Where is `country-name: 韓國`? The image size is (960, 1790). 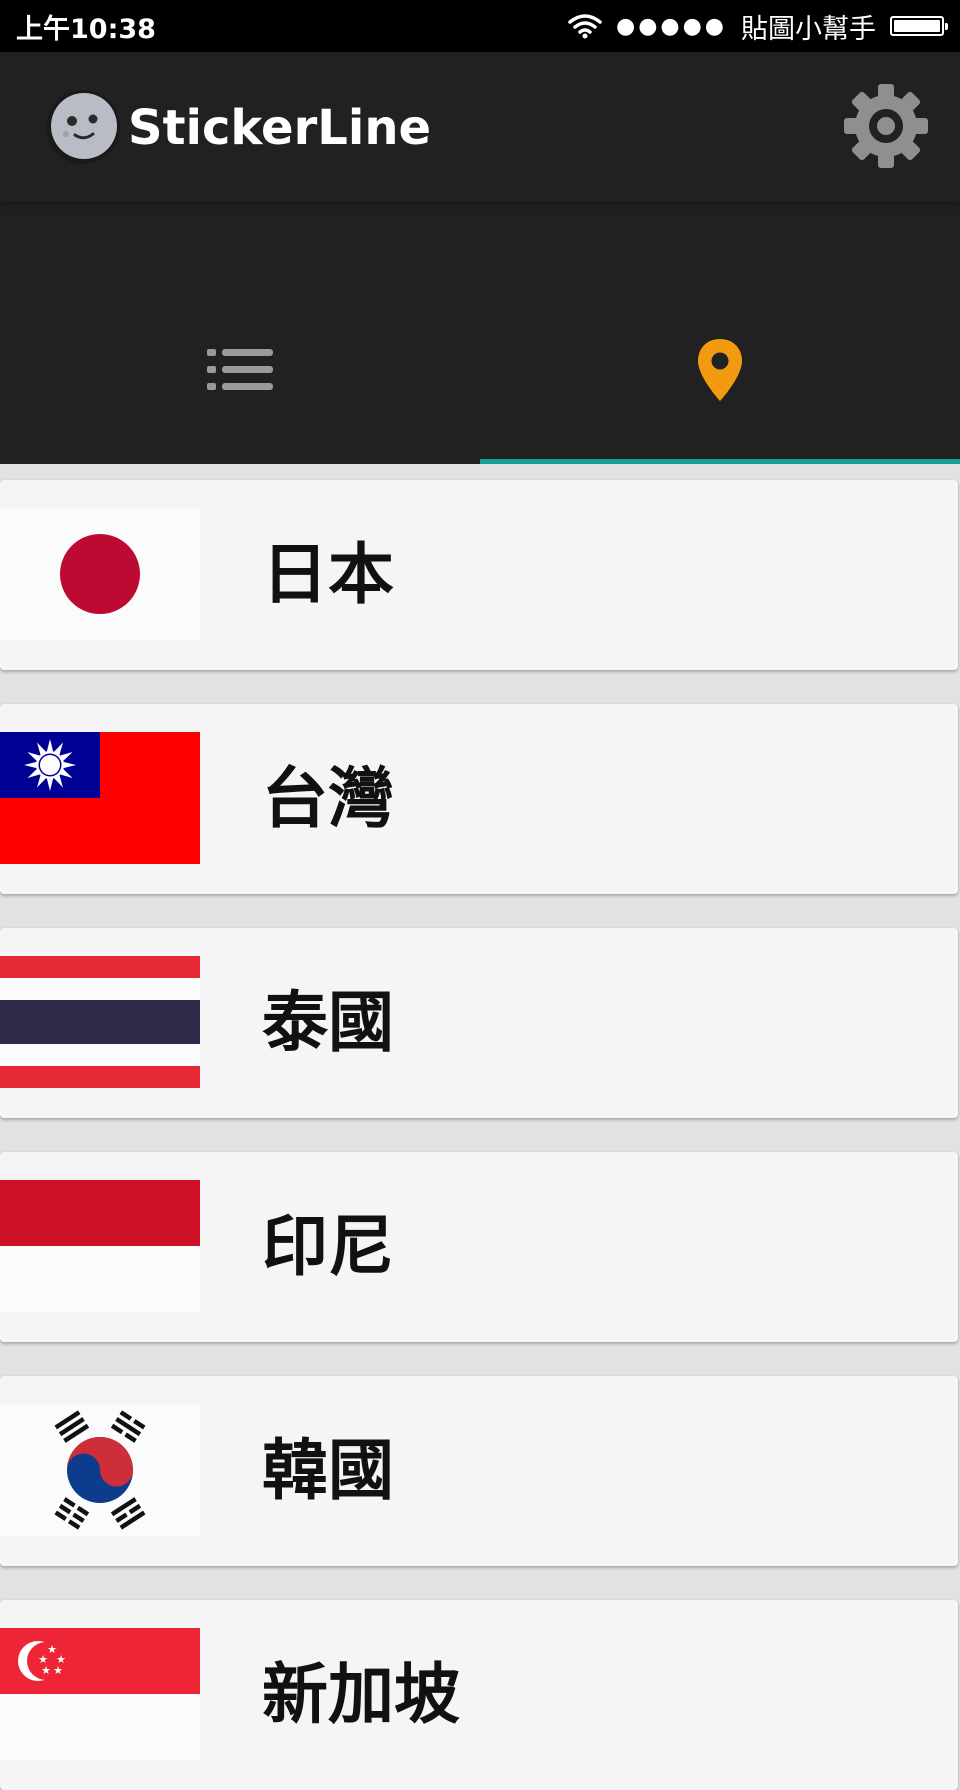 country-name: 韓國 is located at coordinates (328, 1470).